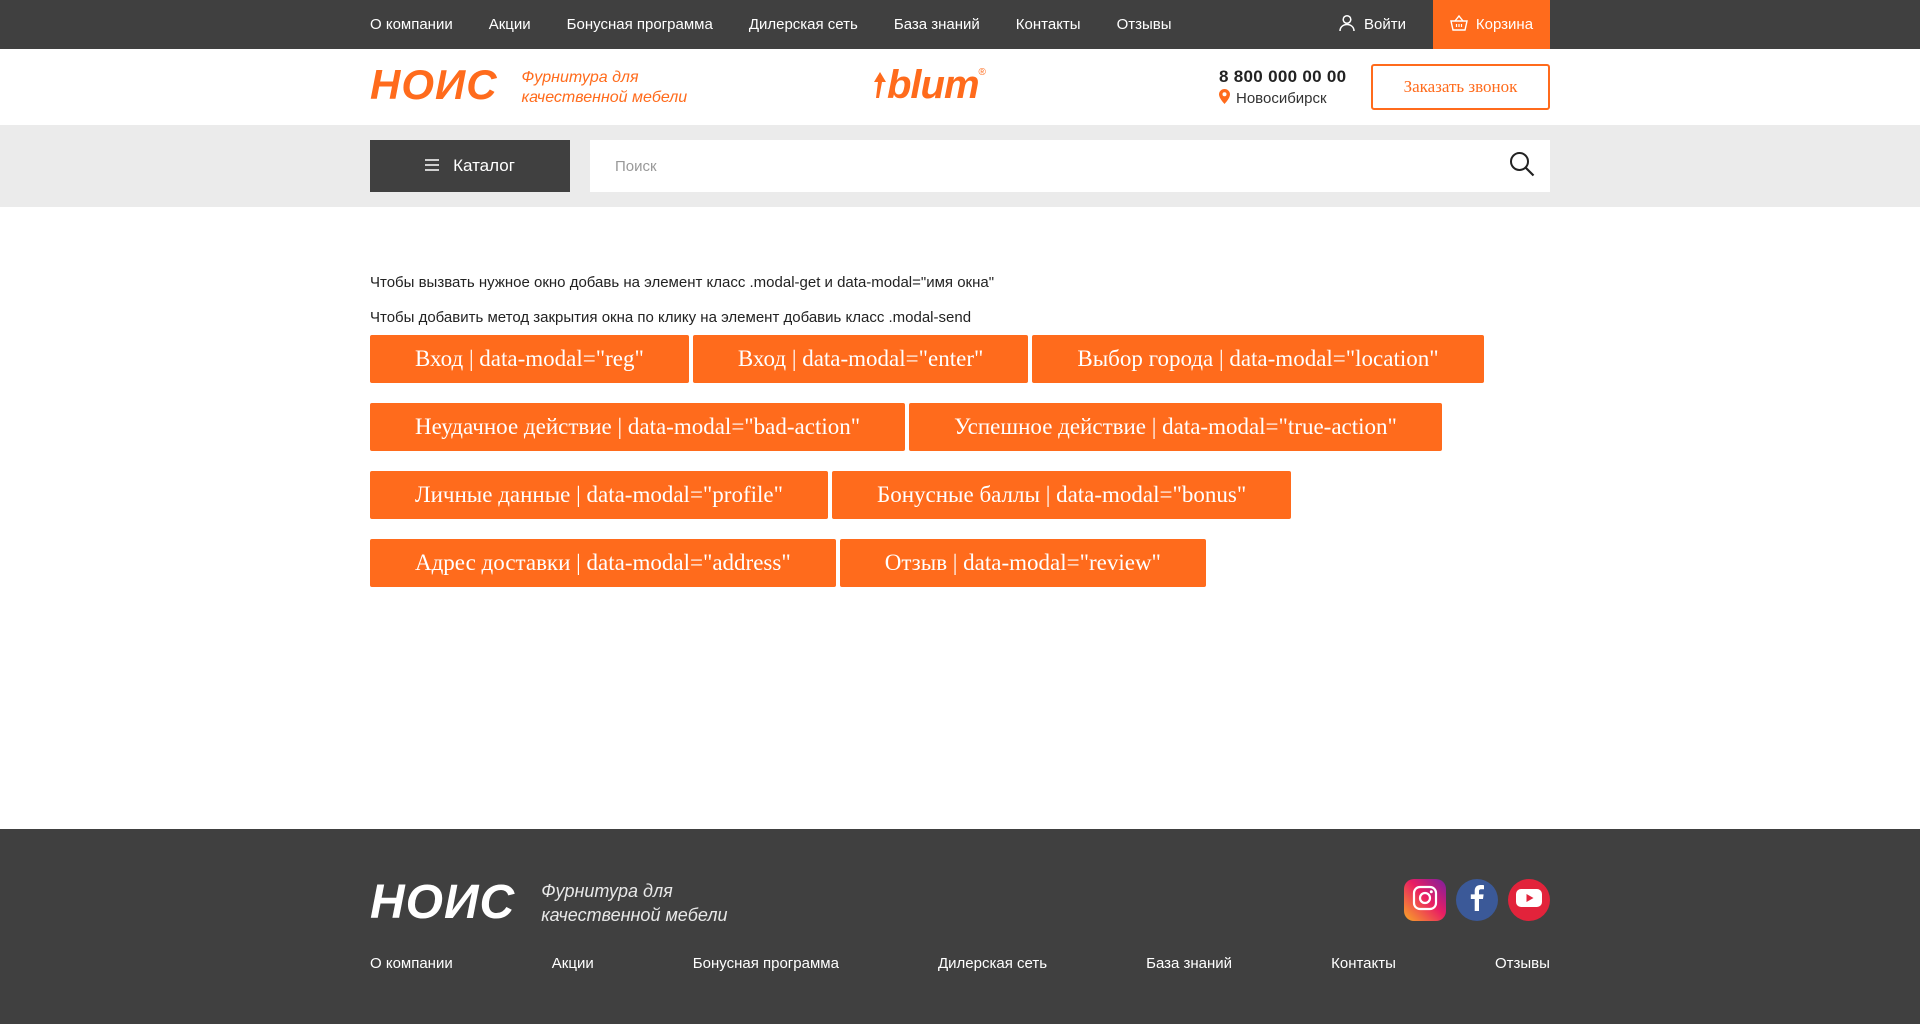 The width and height of the screenshot is (1920, 1024). Describe the element at coordinates (411, 963) in the screenshot. I see `footer-nav-about: О компании` at that location.